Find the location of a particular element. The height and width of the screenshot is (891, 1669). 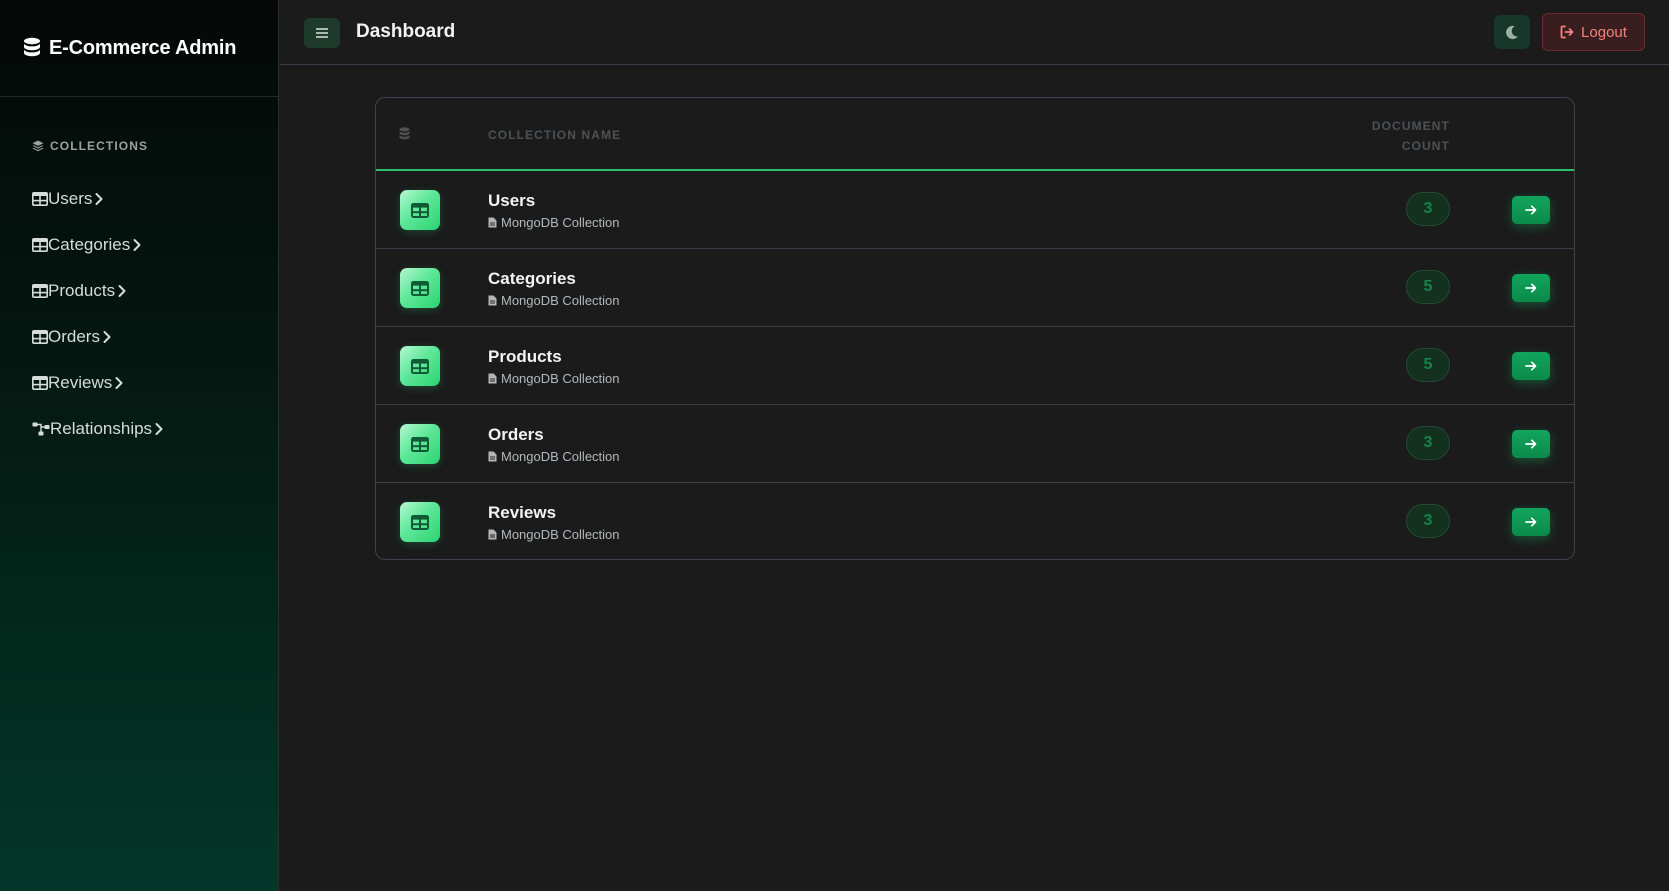

table-row: Users MongoDB Collection 3 is located at coordinates (975, 210).